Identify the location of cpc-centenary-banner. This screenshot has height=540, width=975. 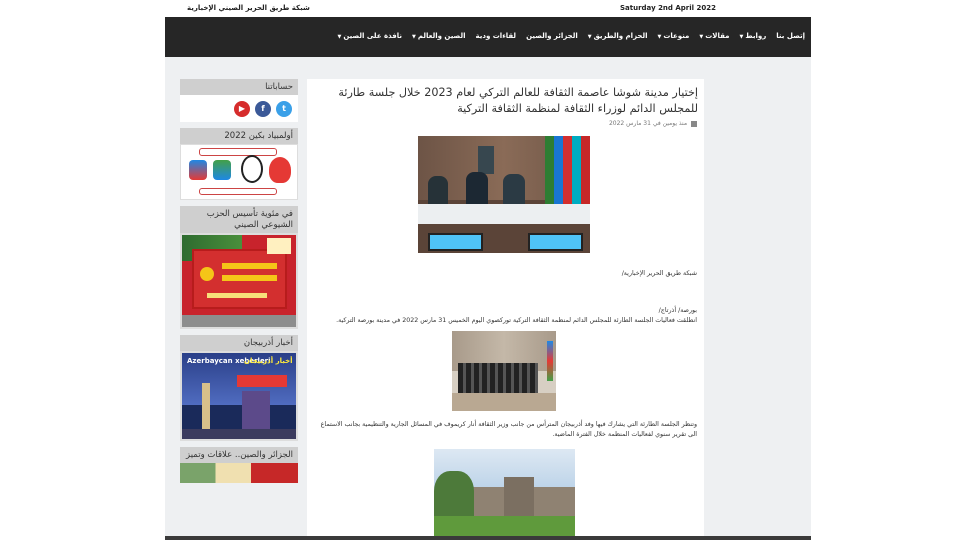
(239, 280).